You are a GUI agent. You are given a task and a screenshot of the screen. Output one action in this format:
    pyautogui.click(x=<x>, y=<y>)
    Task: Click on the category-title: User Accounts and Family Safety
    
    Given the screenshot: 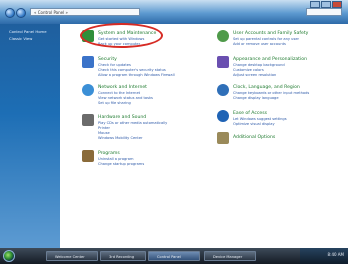 What is the action you would take?
    pyautogui.click(x=270, y=33)
    